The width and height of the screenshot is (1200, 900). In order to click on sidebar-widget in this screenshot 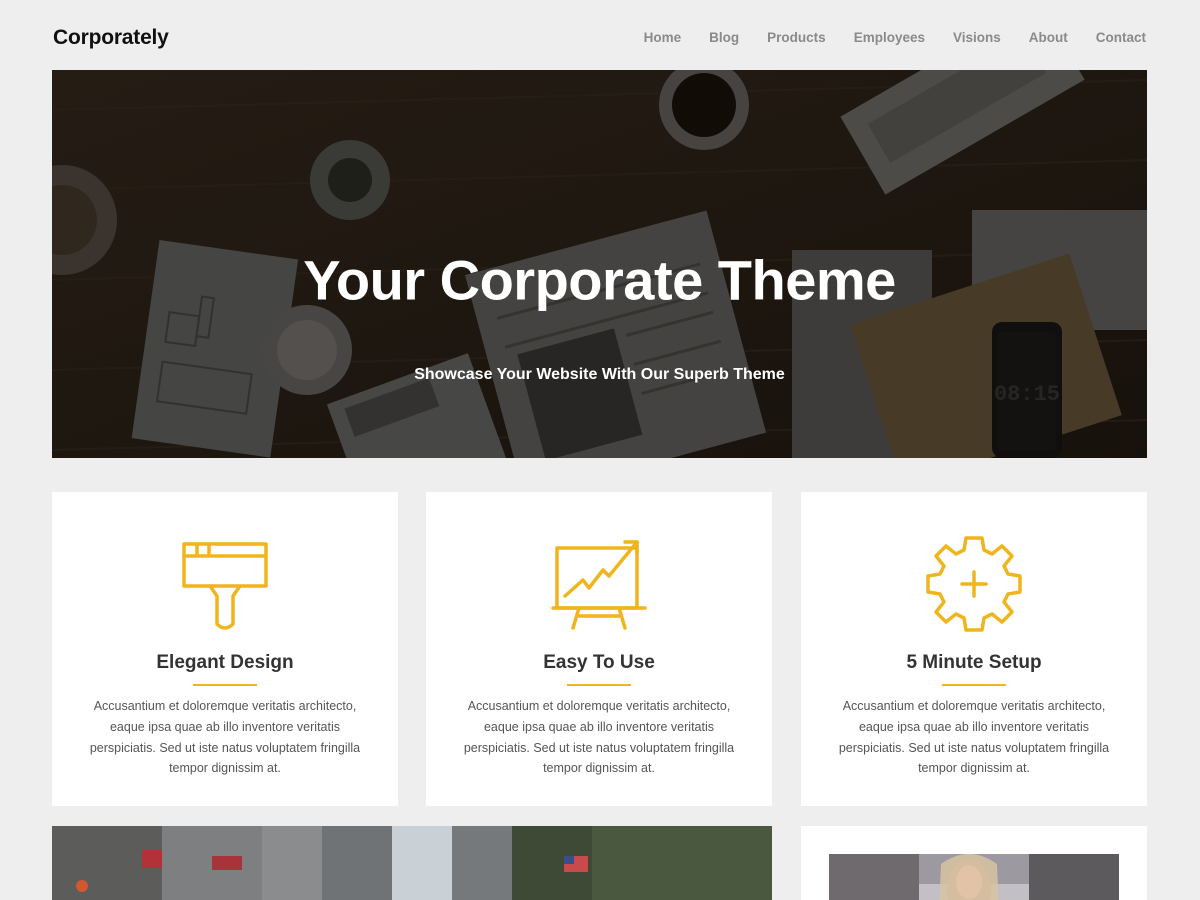, I will do `click(974, 863)`.